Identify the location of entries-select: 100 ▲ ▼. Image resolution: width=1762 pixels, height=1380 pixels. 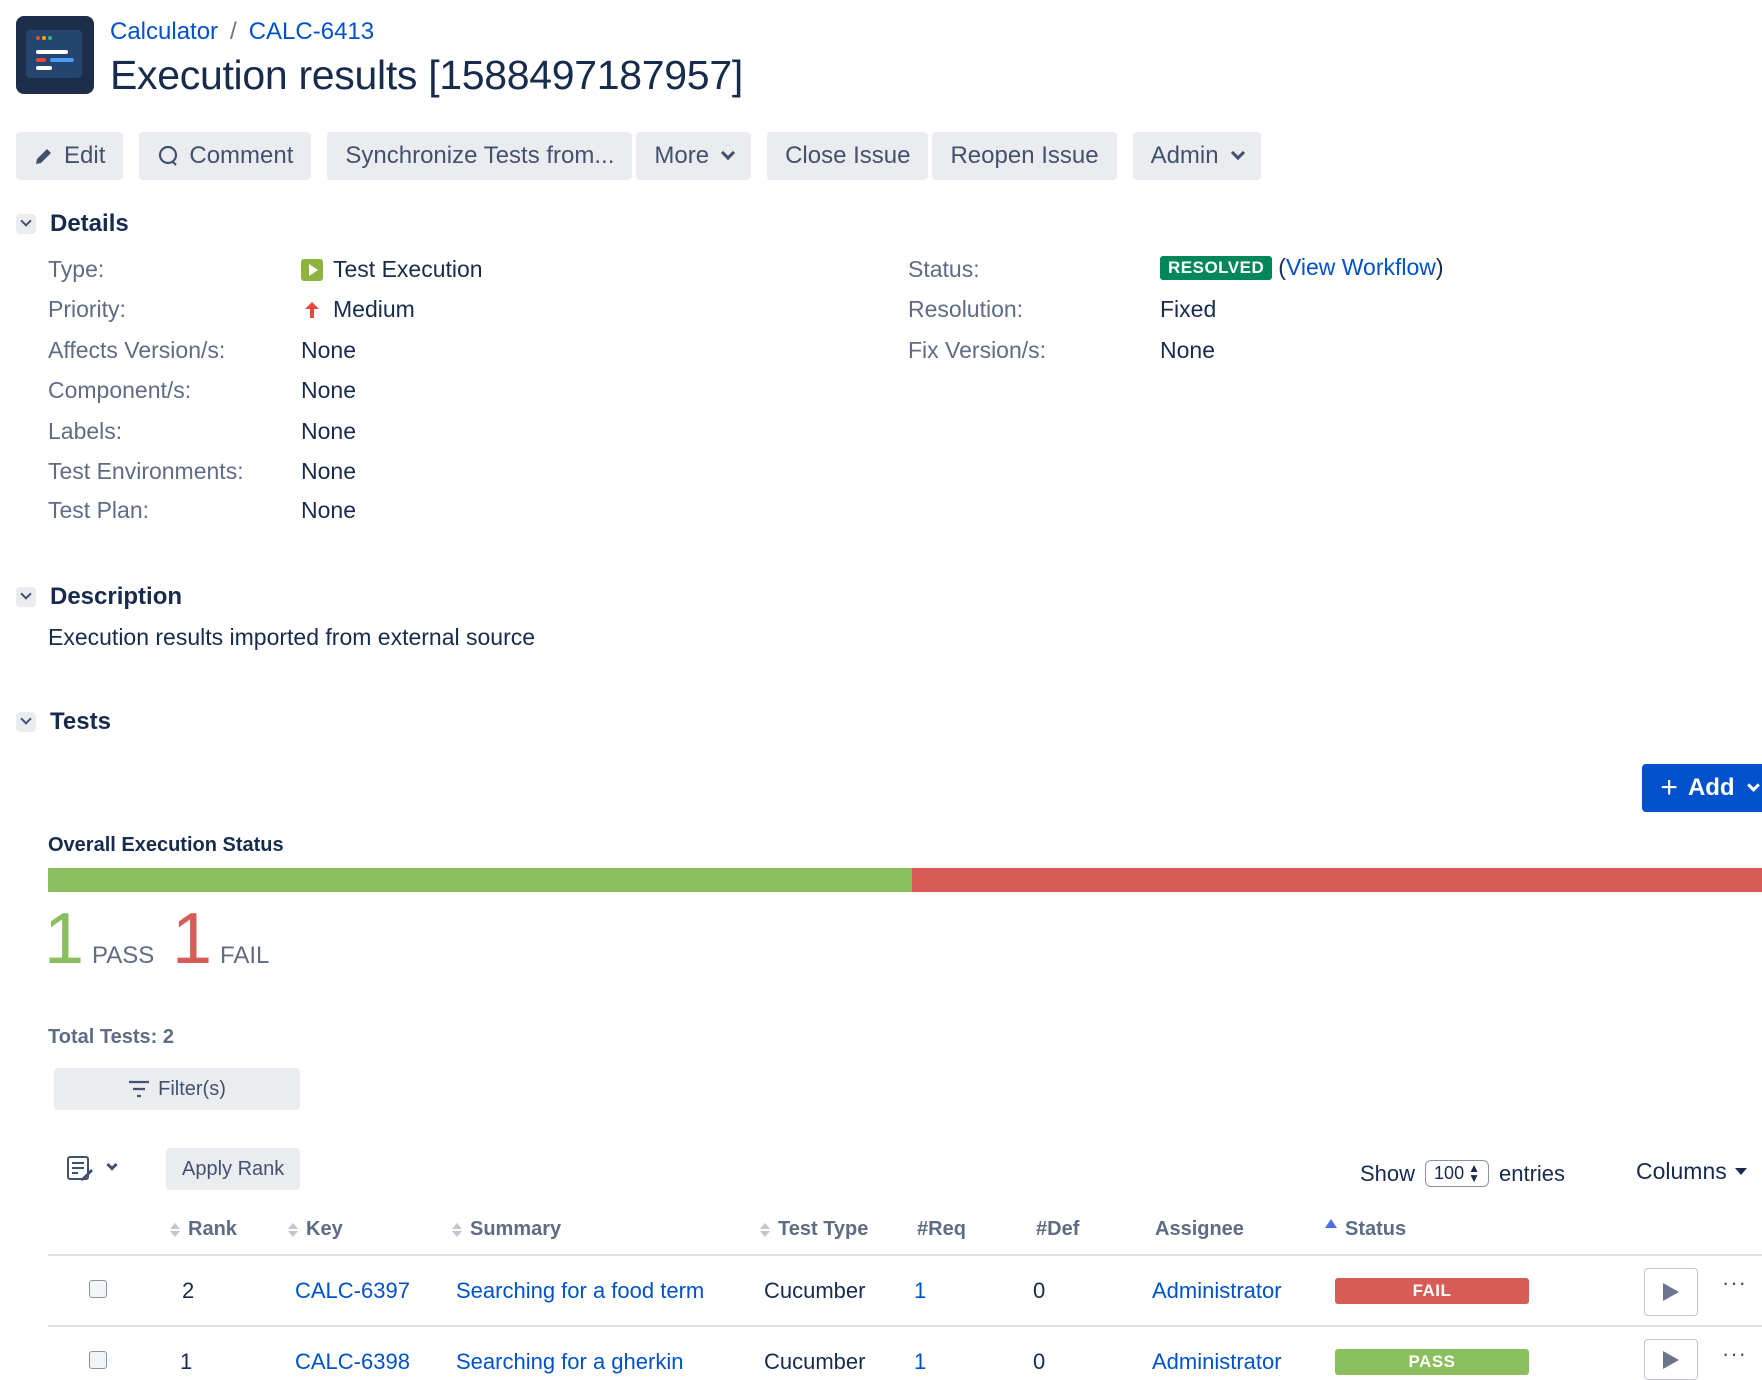
(1457, 1173).